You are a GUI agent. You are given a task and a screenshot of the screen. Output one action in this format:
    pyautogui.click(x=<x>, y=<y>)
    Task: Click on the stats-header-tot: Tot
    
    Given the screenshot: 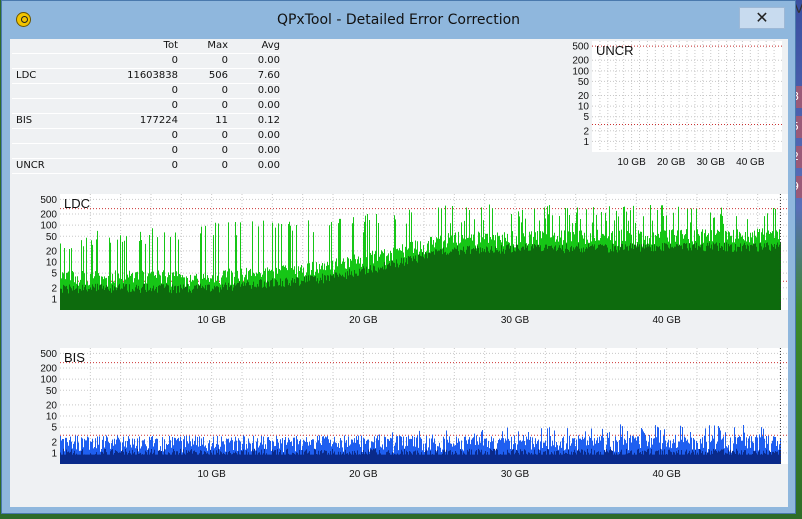 What is the action you would take?
    pyautogui.click(x=170, y=45)
    